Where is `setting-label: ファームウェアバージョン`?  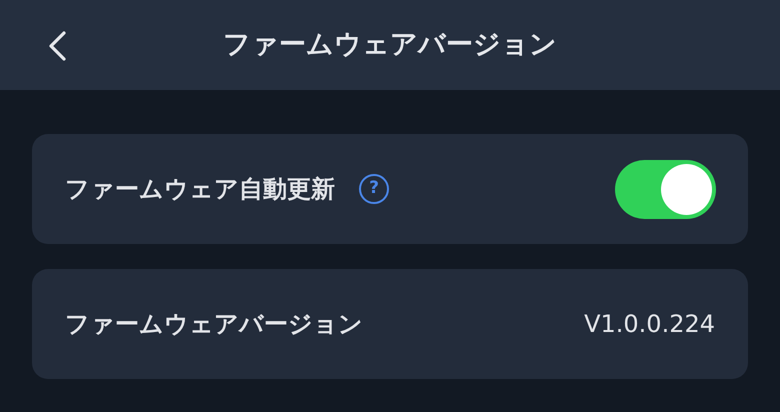
setting-label: ファームウェアバージョン is located at coordinates (214, 324).